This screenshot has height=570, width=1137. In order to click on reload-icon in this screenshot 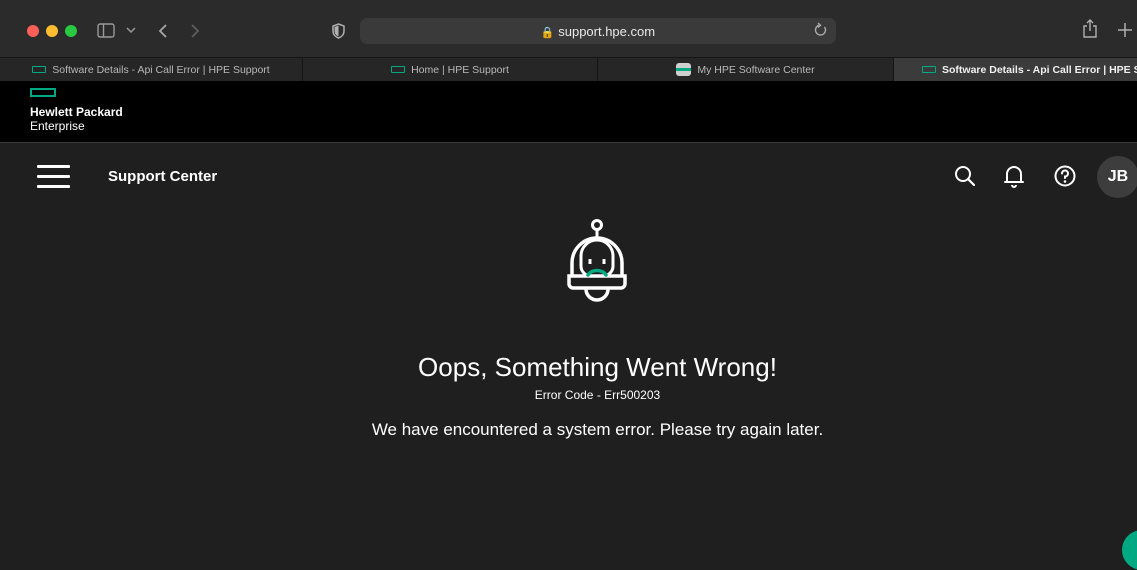, I will do `click(821, 30)`.